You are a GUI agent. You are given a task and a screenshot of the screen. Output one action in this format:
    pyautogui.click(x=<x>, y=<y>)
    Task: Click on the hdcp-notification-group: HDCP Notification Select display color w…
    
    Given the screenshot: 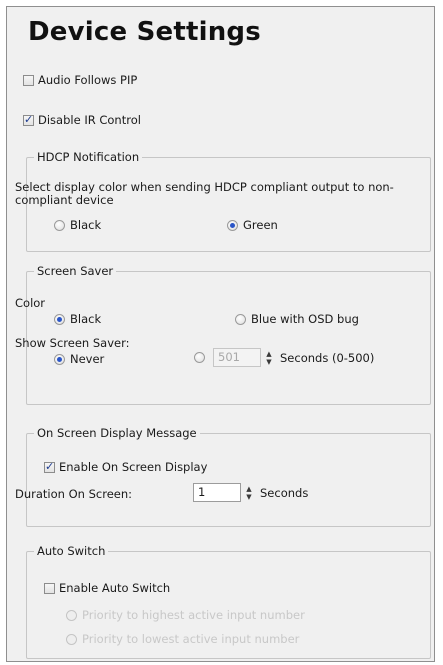 What is the action you would take?
    pyautogui.click(x=223, y=201)
    